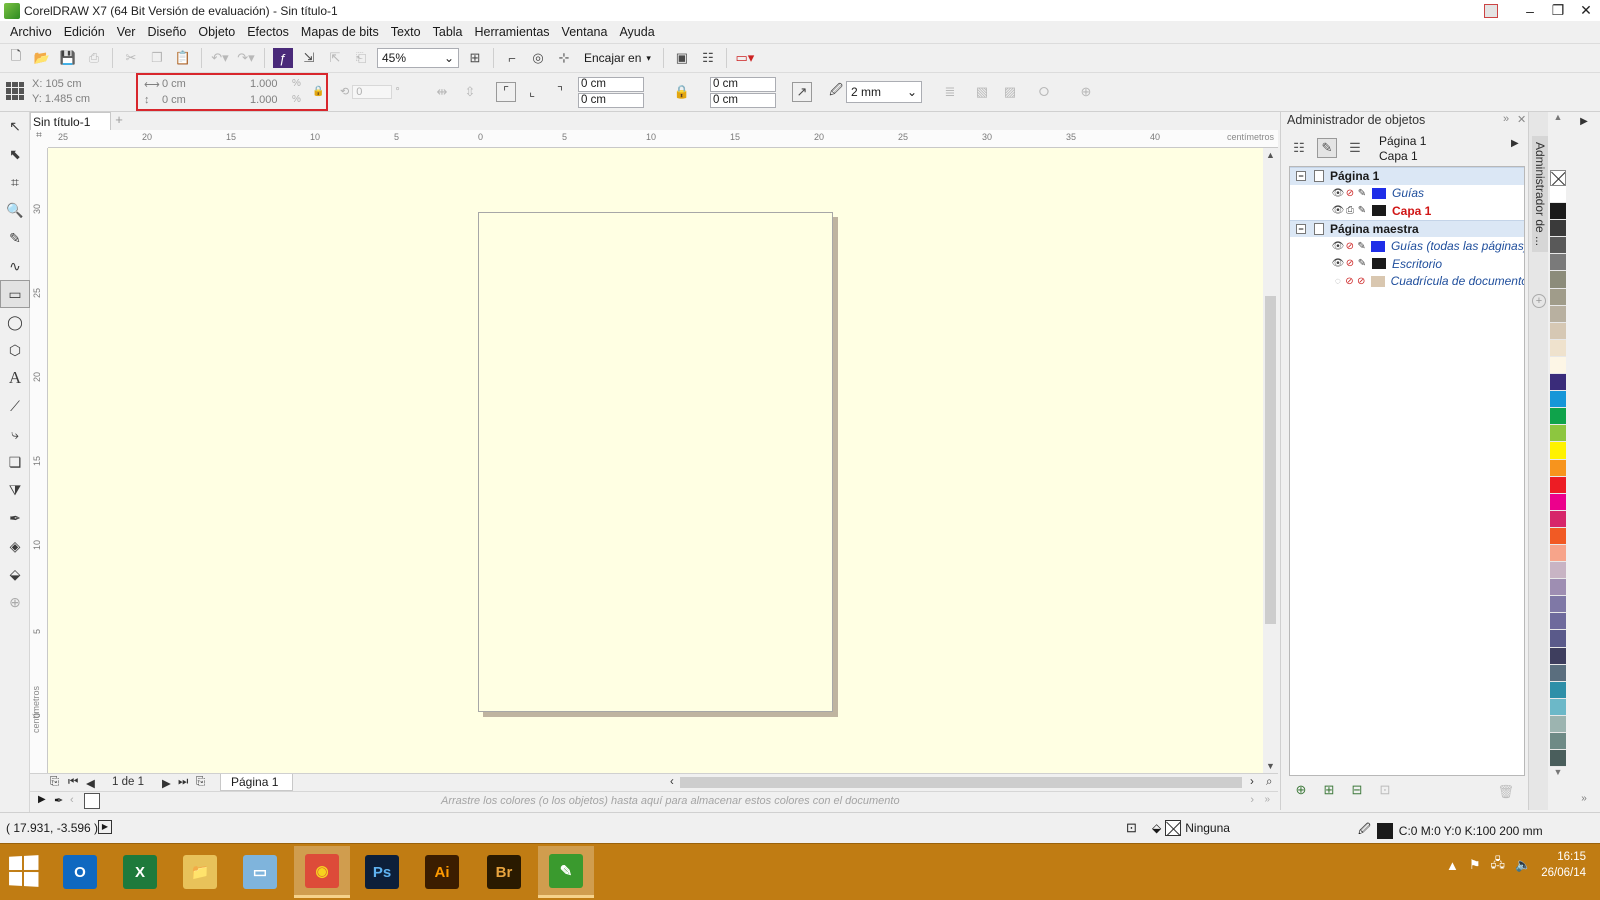 This screenshot has height=900, width=1600. Describe the element at coordinates (309, 58) in the screenshot. I see `import-icon: ⇲` at that location.